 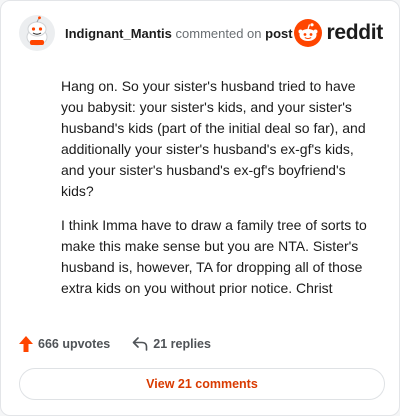 What do you see at coordinates (354, 32) in the screenshot?
I see `reddit-wordmark: reddit` at bounding box center [354, 32].